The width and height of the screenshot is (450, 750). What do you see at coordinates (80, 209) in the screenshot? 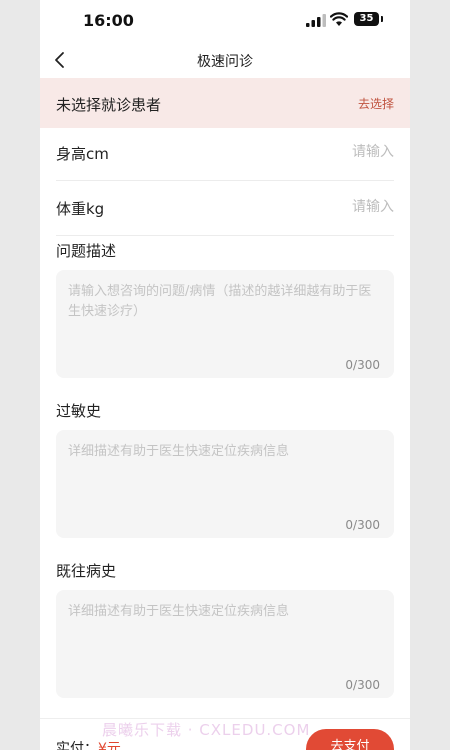
I see `weight-label: 体重kg` at bounding box center [80, 209].